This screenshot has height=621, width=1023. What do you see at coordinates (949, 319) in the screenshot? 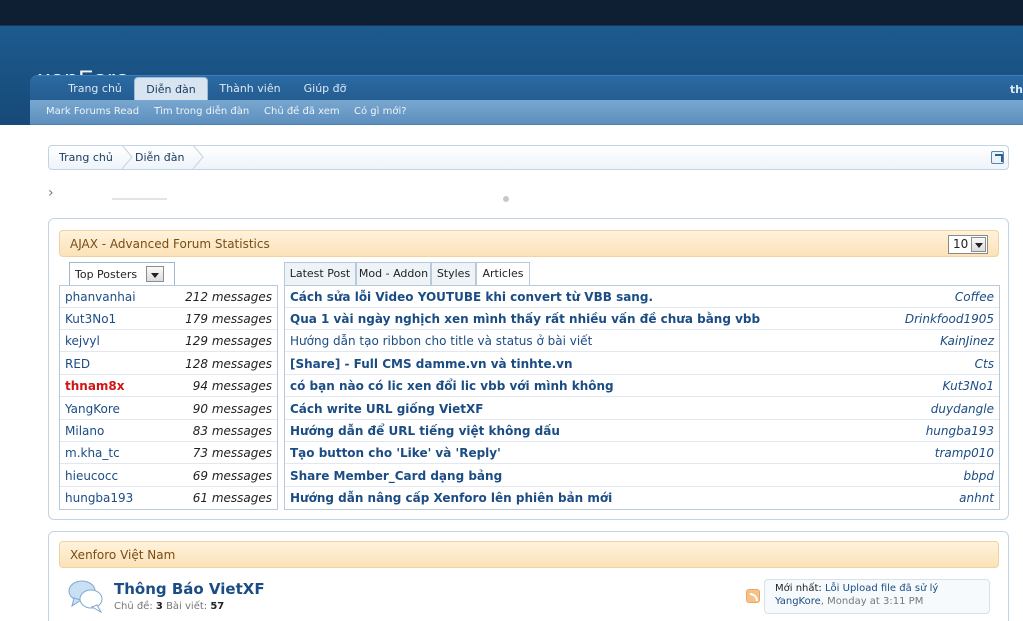
I see `thread-author: Drinkfood1905` at bounding box center [949, 319].